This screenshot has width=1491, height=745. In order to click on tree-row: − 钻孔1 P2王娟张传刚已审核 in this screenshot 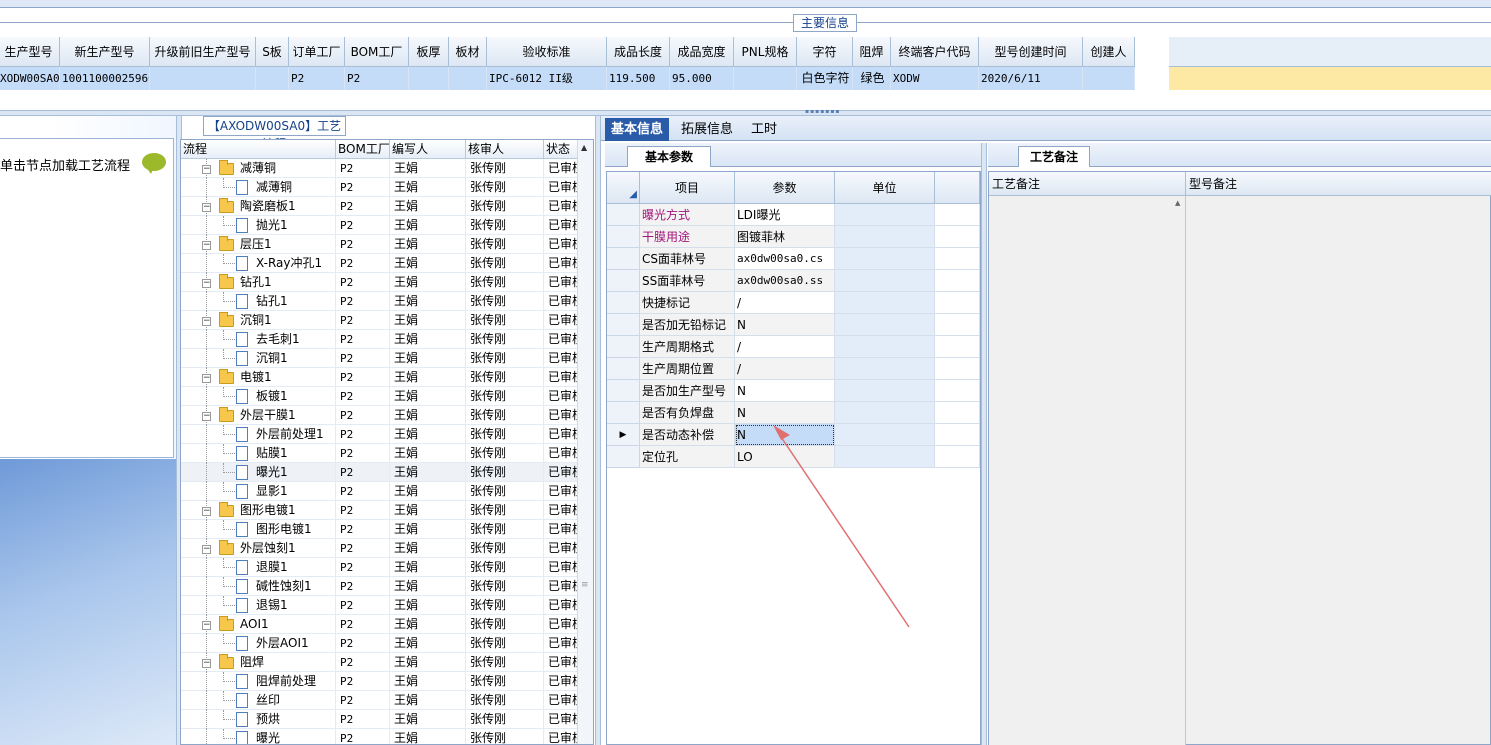, I will do `click(379, 282)`.